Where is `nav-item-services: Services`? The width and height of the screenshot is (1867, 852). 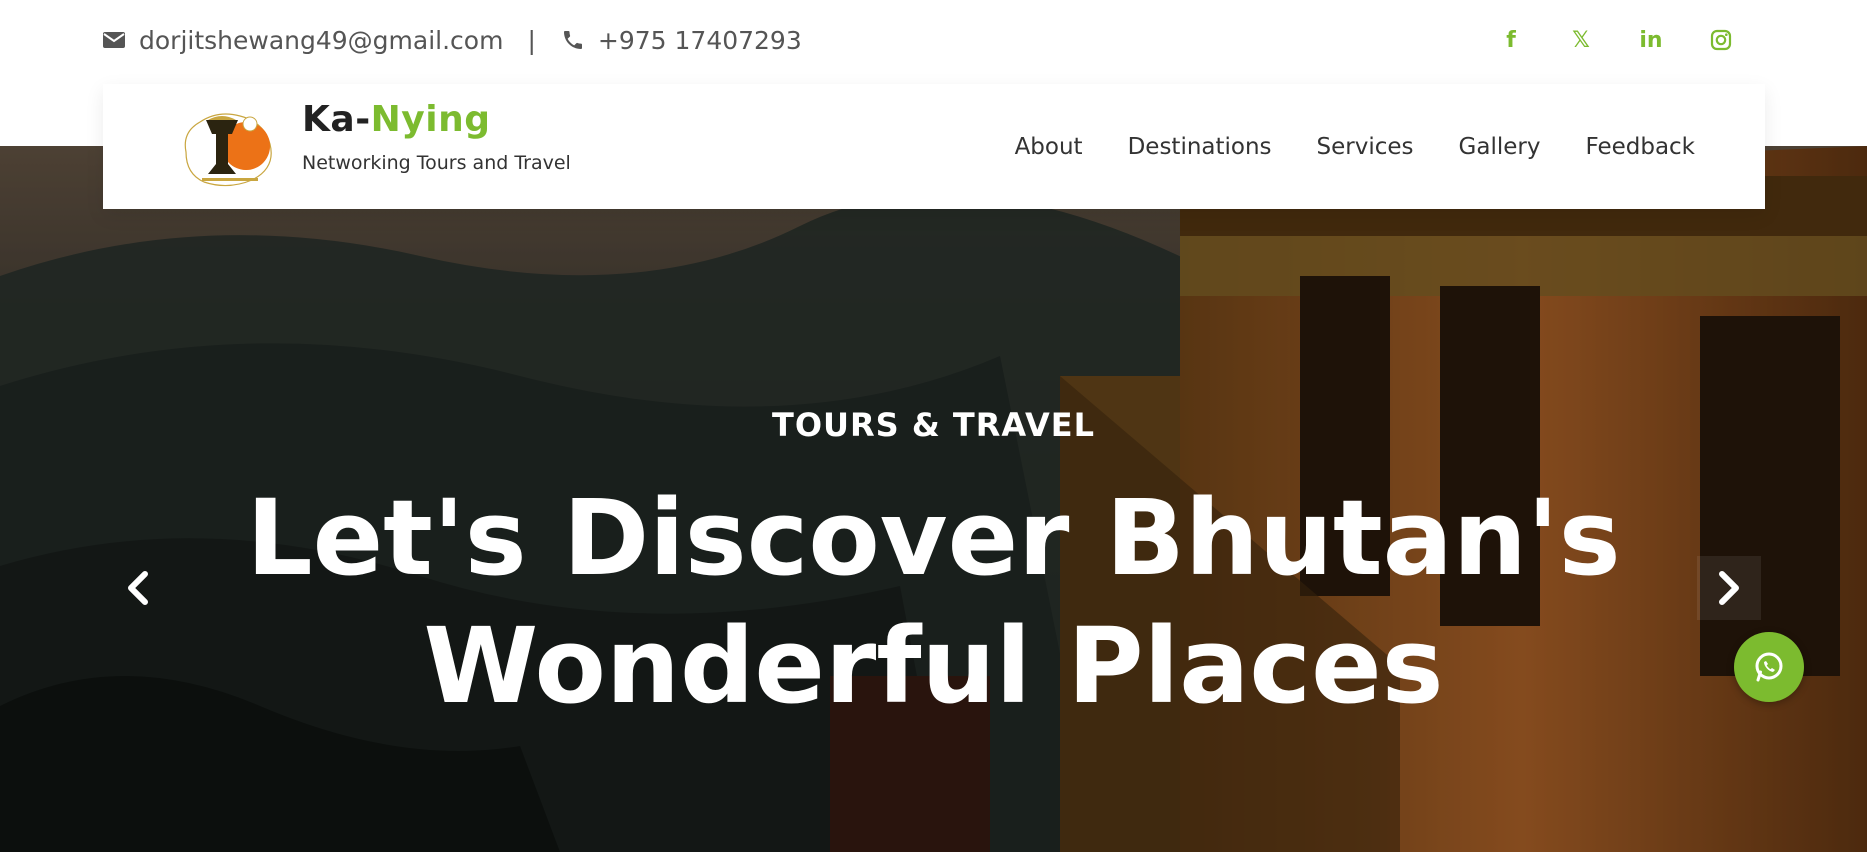
nav-item-services: Services is located at coordinates (1365, 147).